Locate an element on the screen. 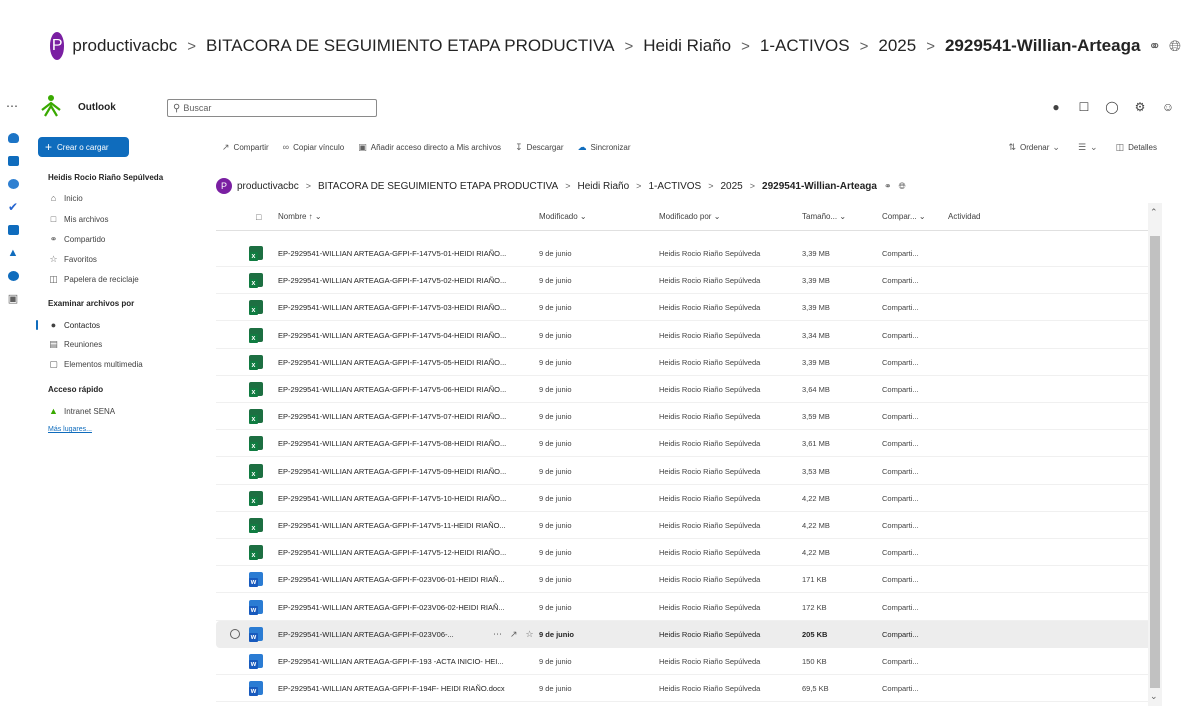 Image resolution: width=1181 pixels, height=711 pixels. details-button: ◫ Detalles is located at coordinates (1136, 147).